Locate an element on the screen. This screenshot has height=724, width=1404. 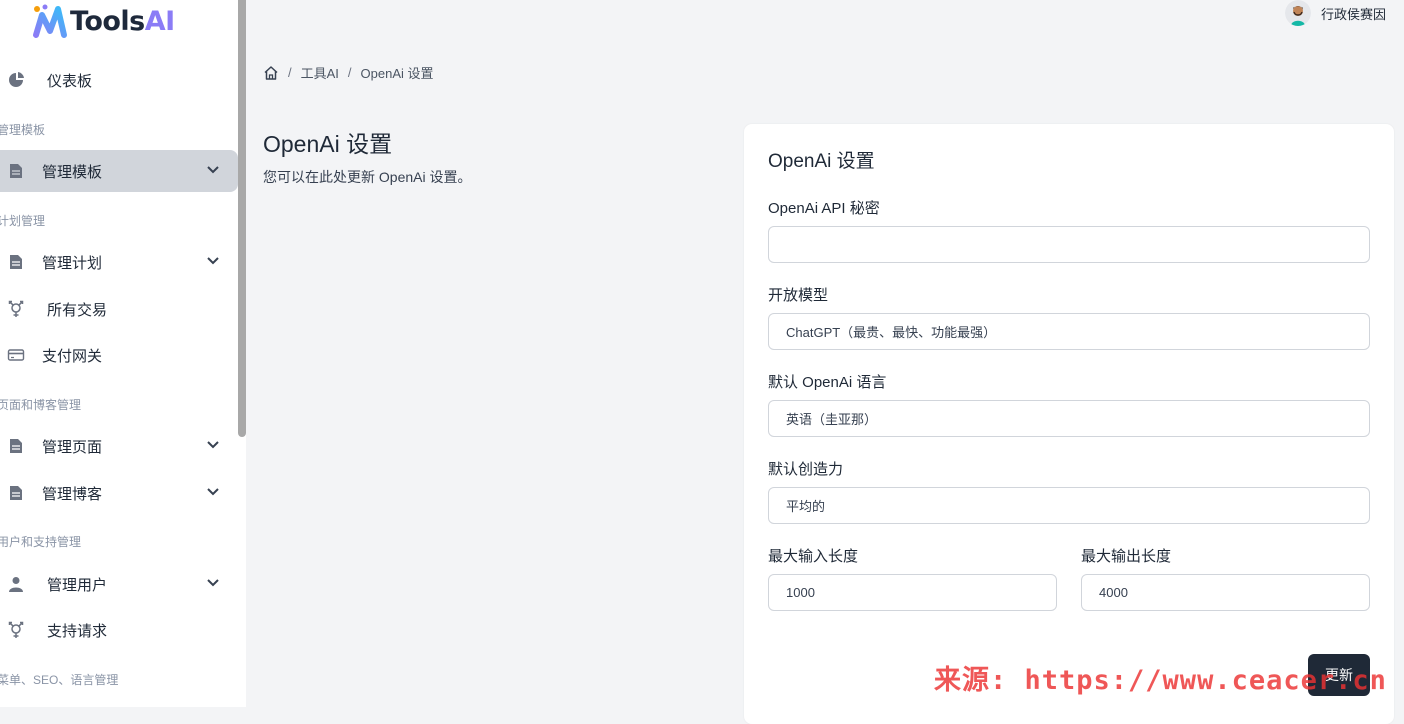
model-label: 开放模型 is located at coordinates (798, 295).